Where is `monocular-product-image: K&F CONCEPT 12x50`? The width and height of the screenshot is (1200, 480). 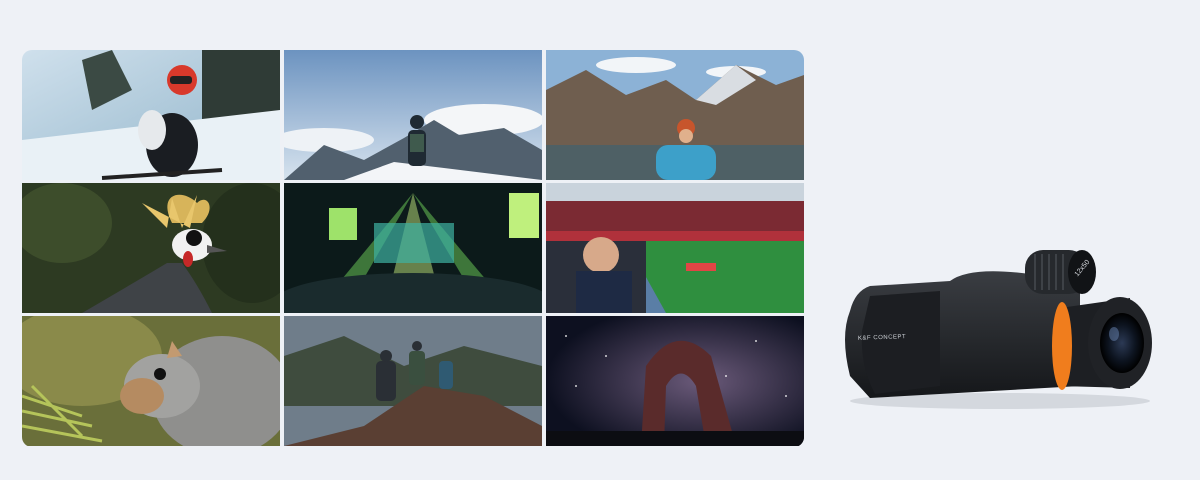 monocular-product-image: K&F CONCEPT 12x50 is located at coordinates (1000, 326).